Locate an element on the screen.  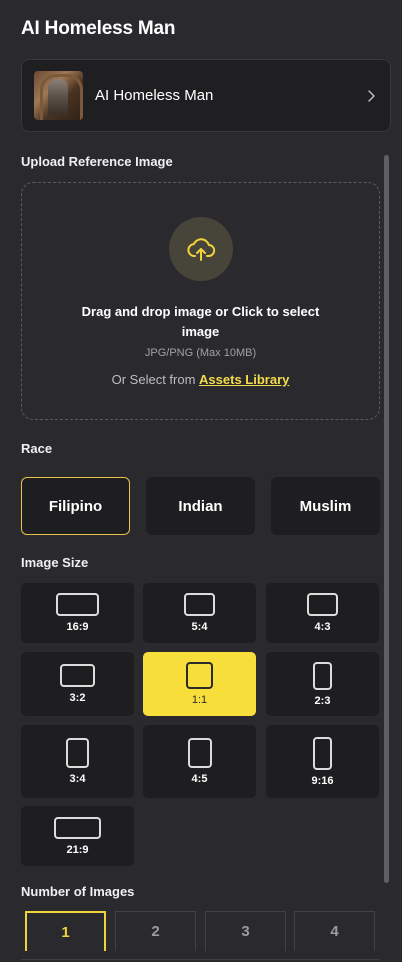
size-option-5-4: 5:4 is located at coordinates (199, 613).